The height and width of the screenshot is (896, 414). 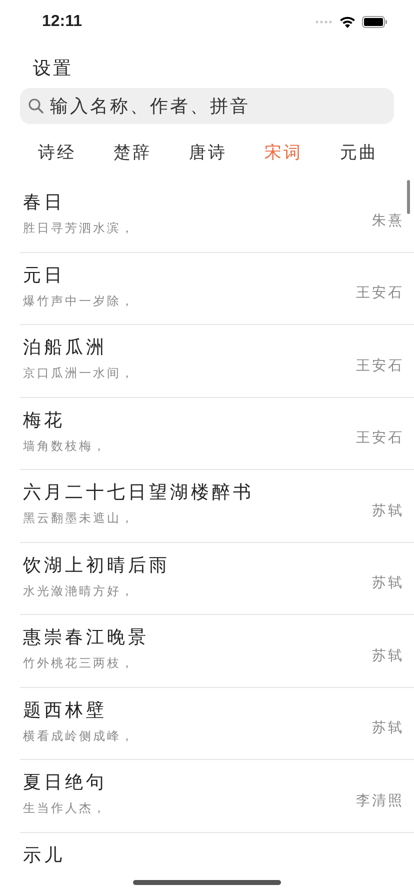 I want to click on signal-dots-icon, so click(x=324, y=22).